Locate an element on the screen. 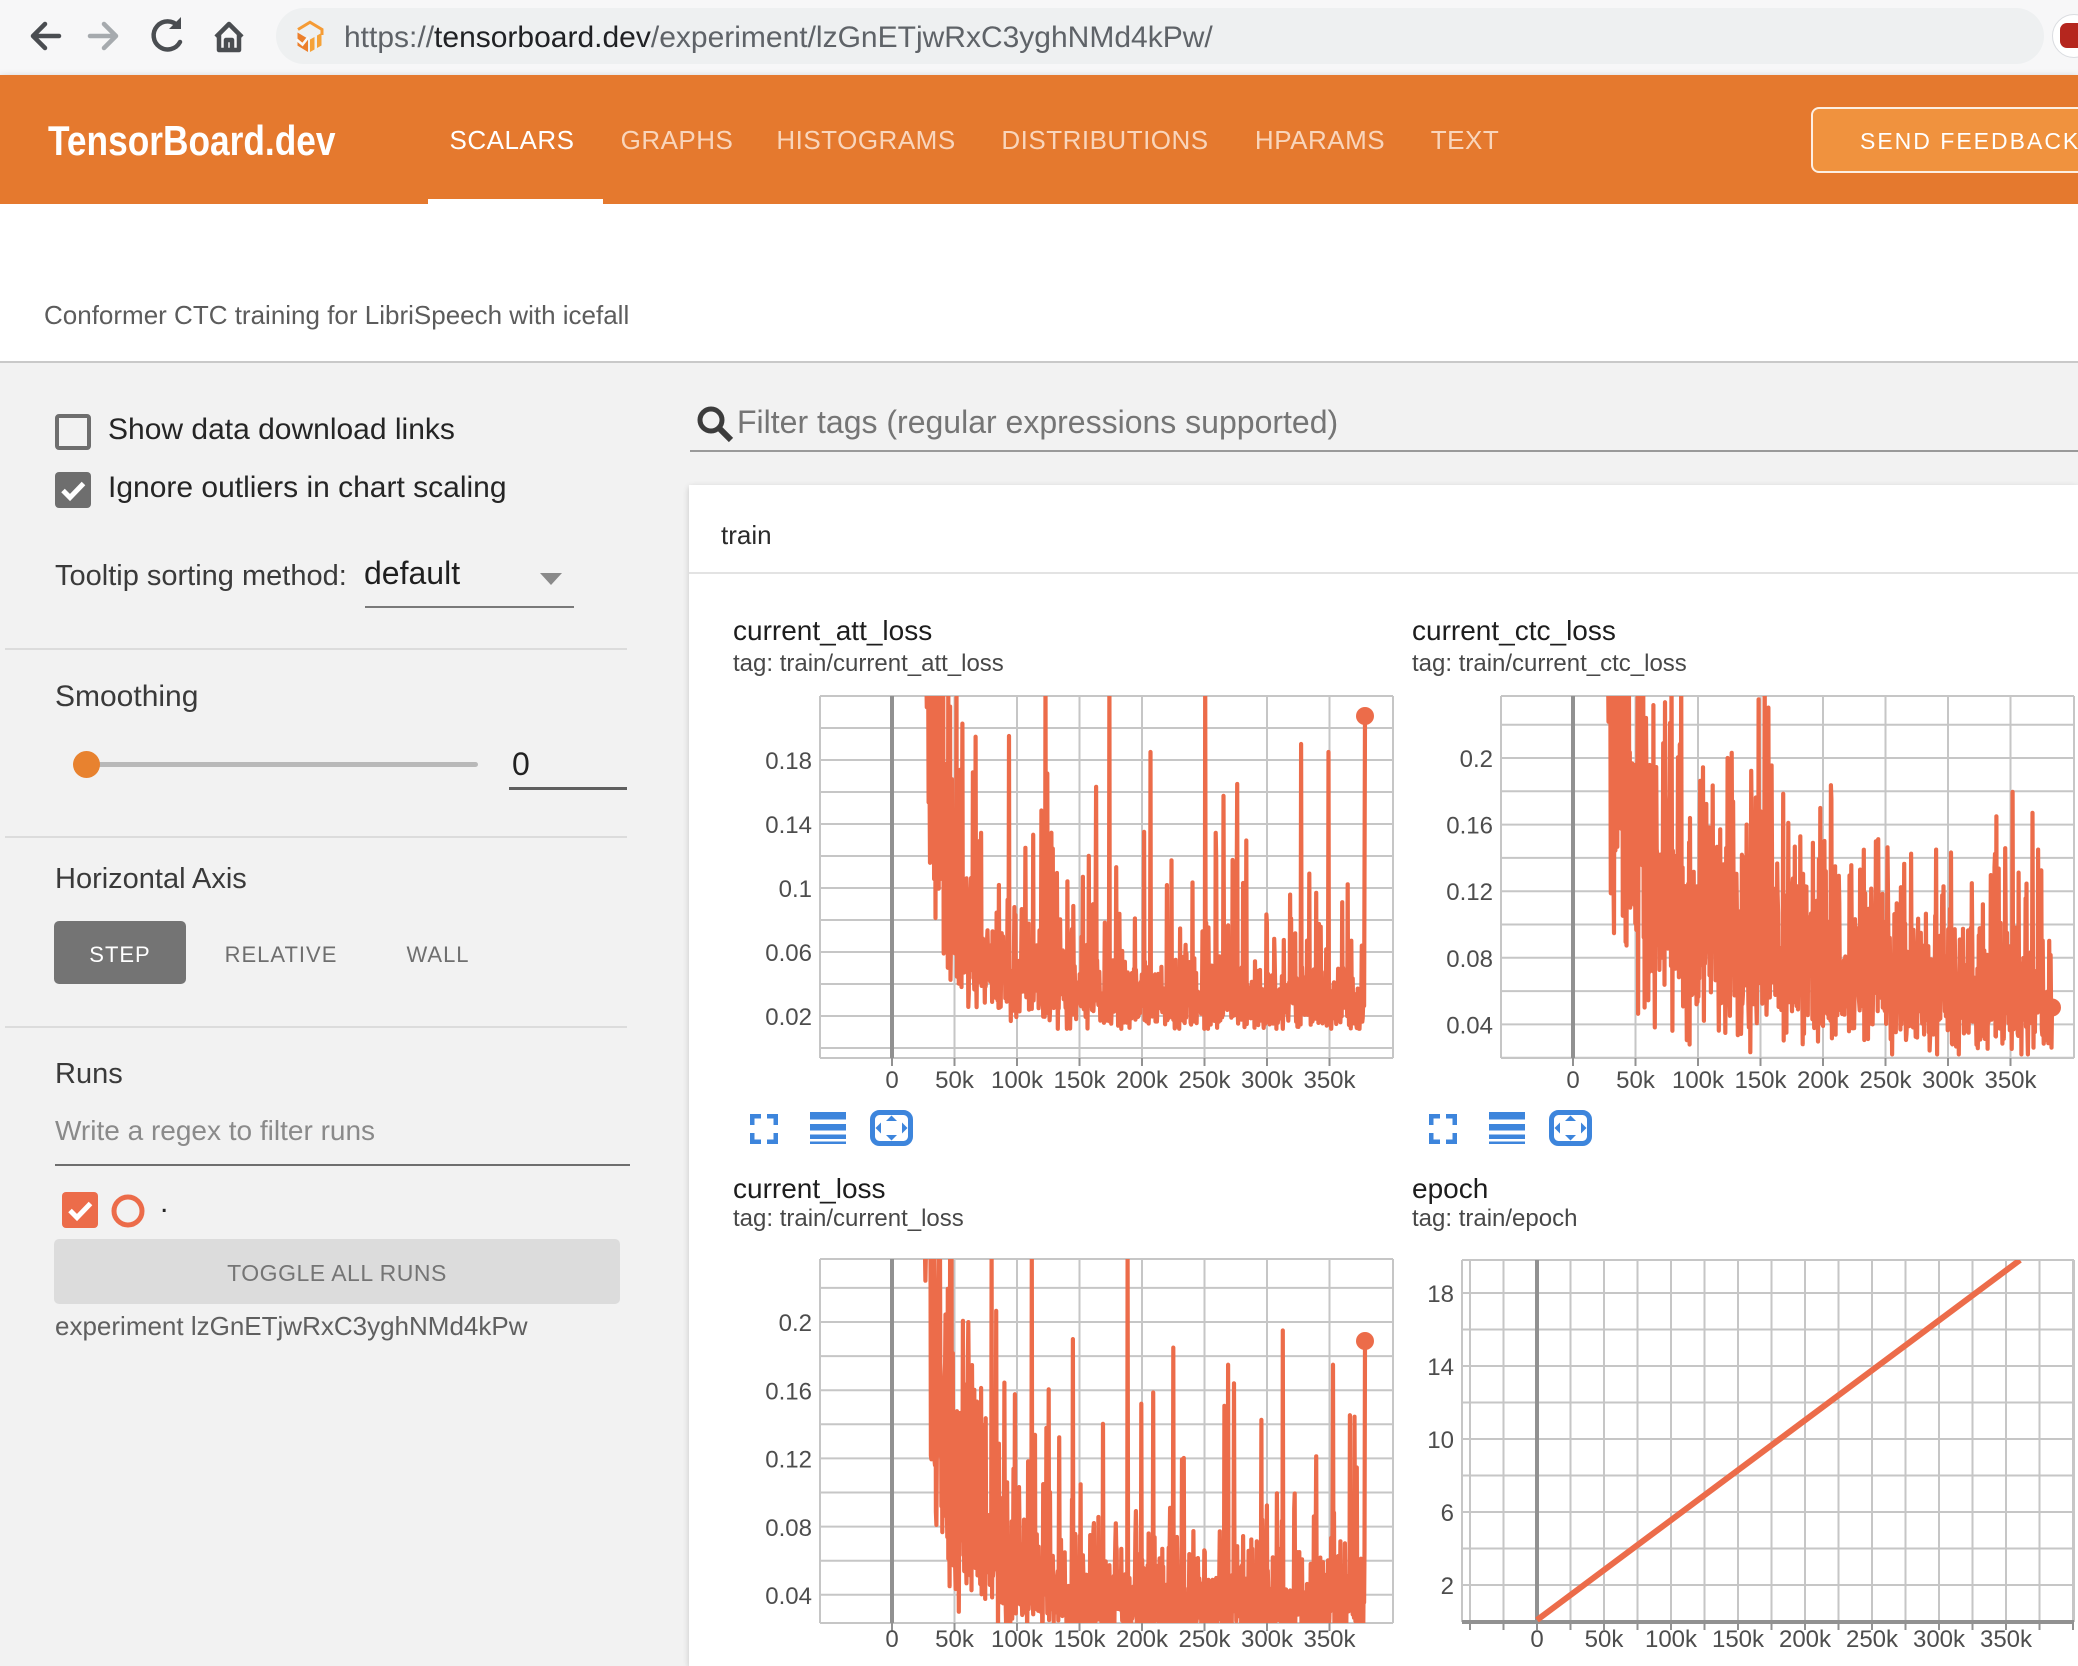 The height and width of the screenshot is (1666, 2078). svg-text: 0.14 is located at coordinates (788, 825).